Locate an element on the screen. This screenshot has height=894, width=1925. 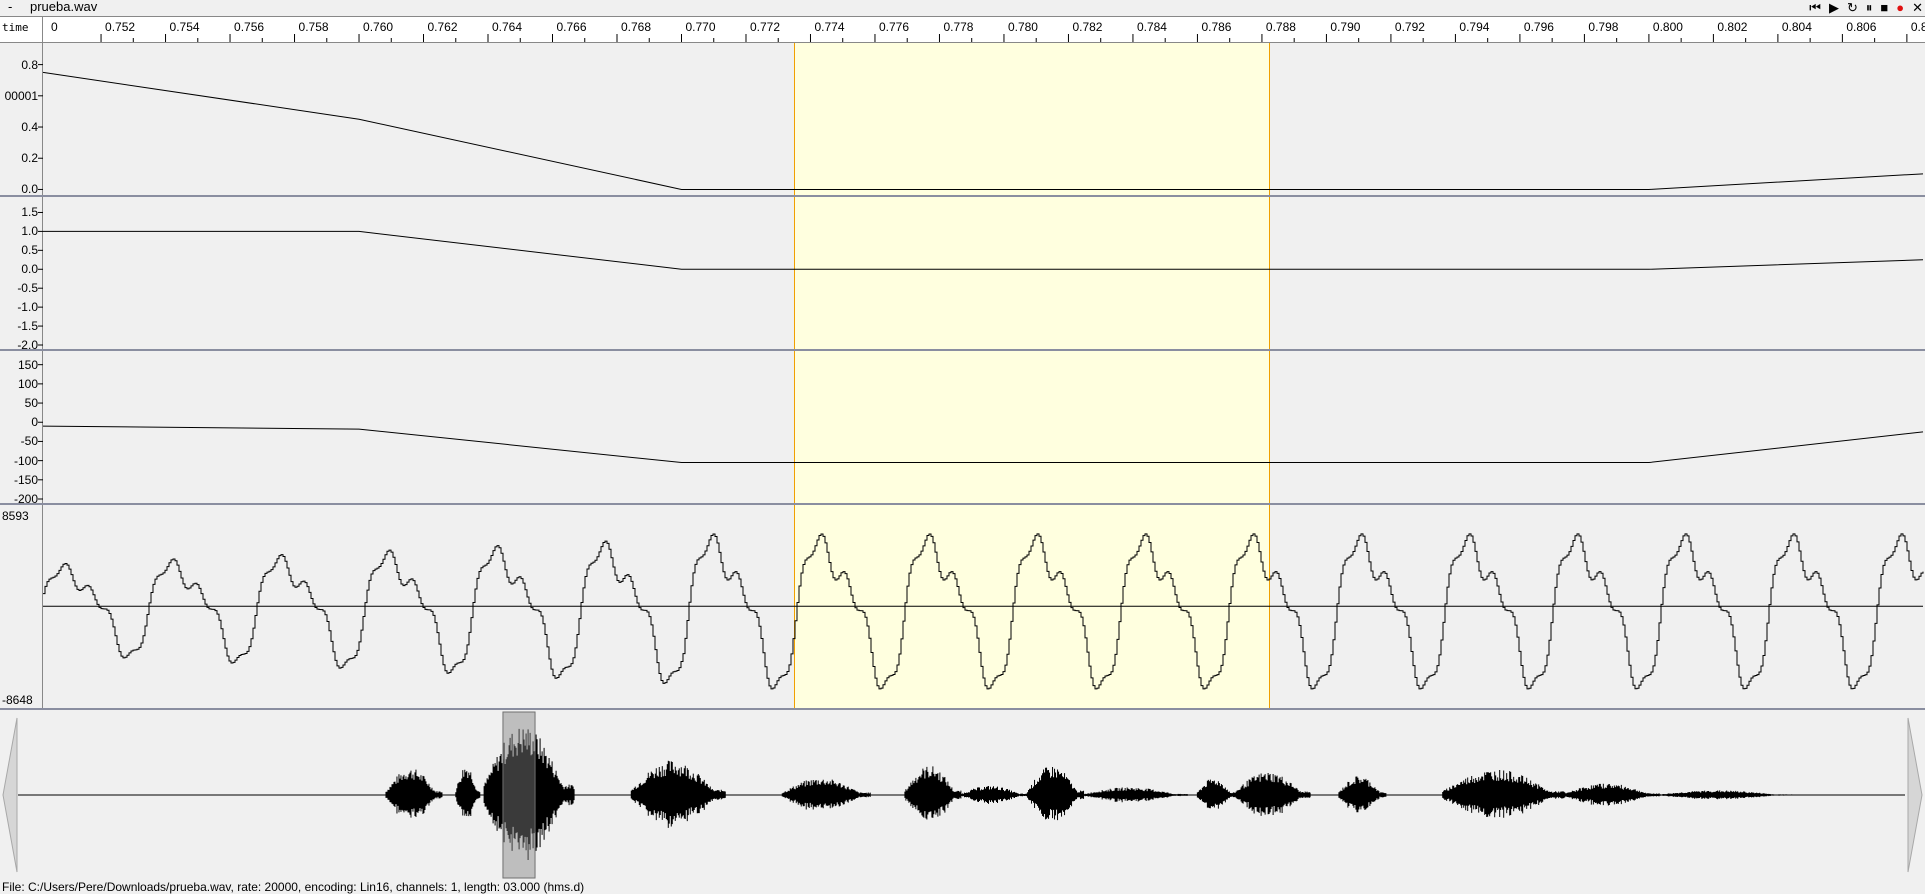
scroll-right-icon is located at coordinates (1915, 795).